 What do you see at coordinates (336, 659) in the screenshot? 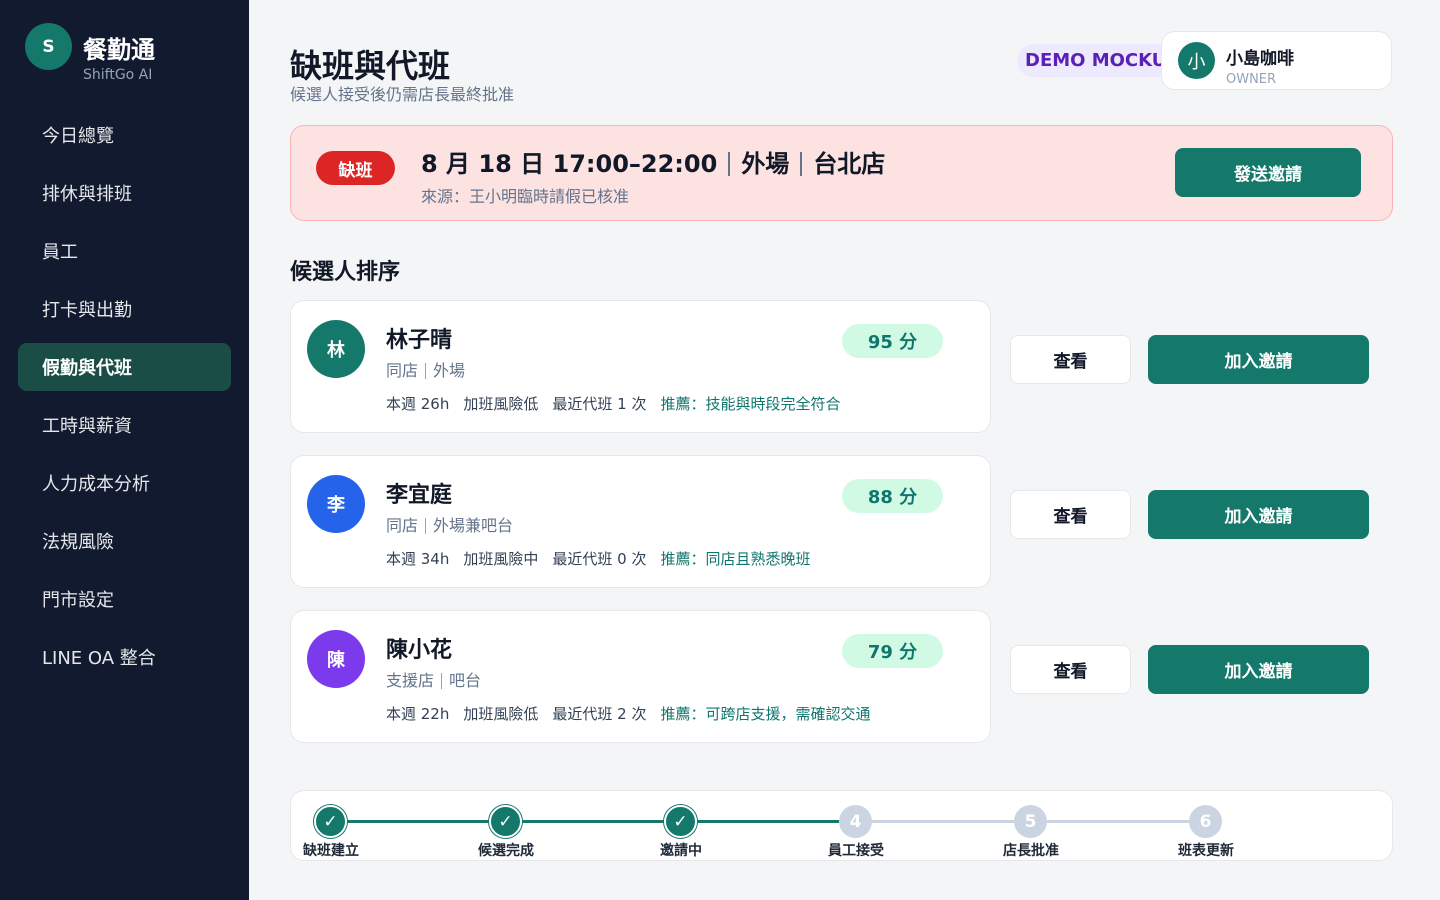
I see `avatar: 陳` at bounding box center [336, 659].